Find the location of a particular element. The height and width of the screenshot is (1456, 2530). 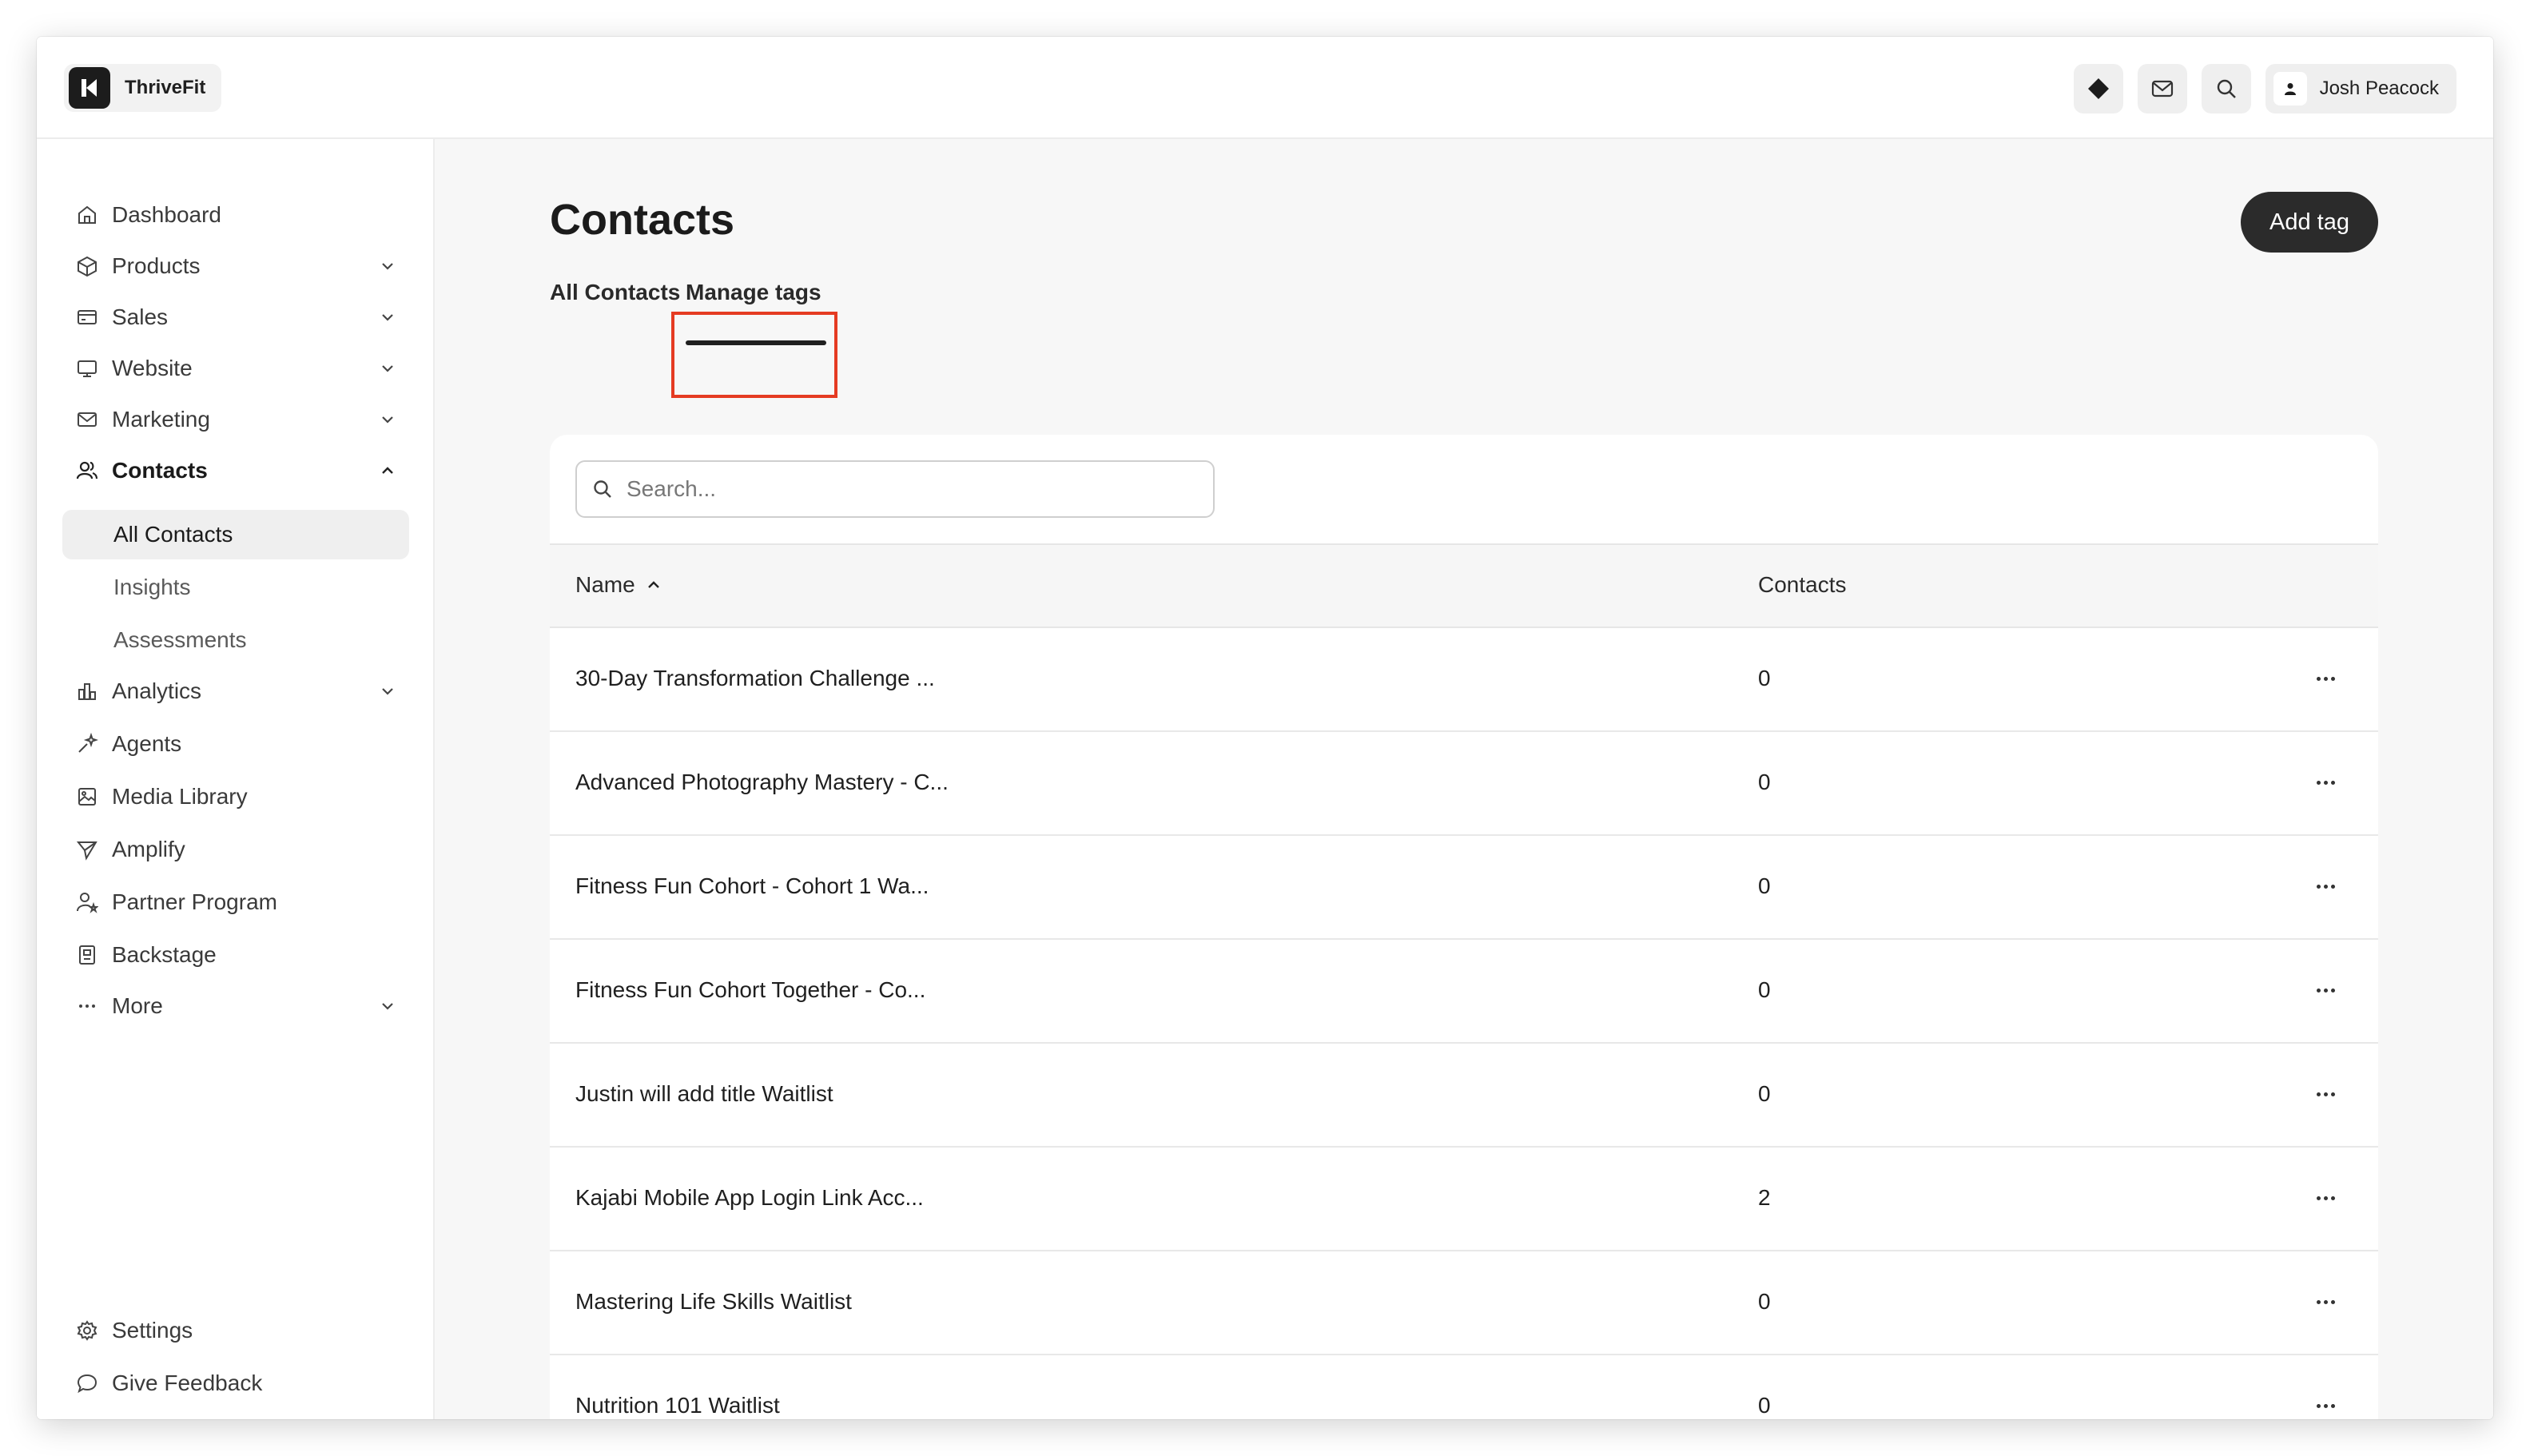

sidebar-item-label: Products is located at coordinates (156, 265).